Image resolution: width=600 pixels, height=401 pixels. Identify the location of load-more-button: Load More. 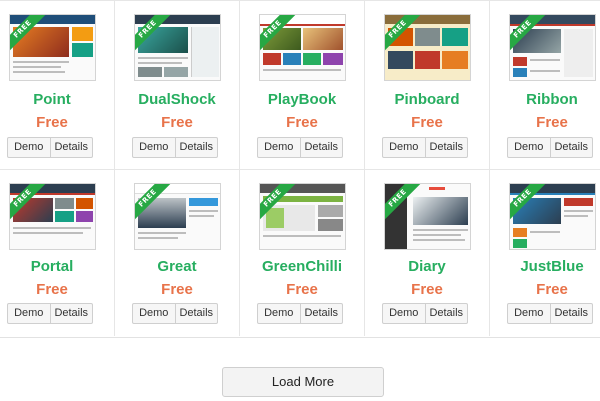
(303, 382).